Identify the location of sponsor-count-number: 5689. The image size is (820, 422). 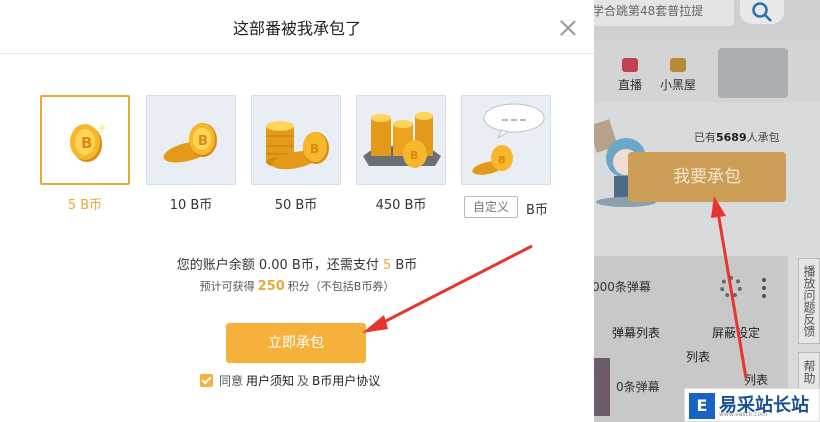
(731, 137).